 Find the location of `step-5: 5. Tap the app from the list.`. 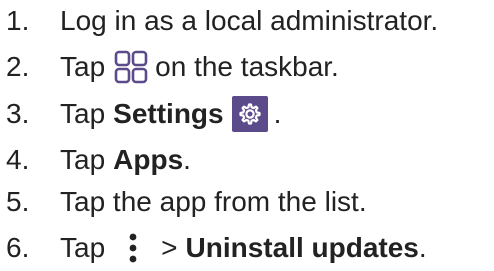

step-5: 5. Tap the app from the list. is located at coordinates (183, 202).